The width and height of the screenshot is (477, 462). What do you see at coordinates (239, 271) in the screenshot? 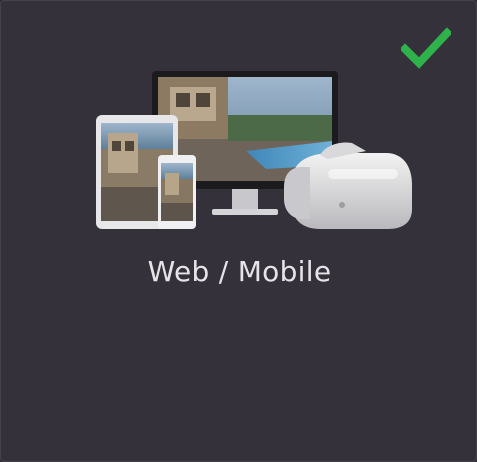
I see `option-label: Web / Mobile` at bounding box center [239, 271].